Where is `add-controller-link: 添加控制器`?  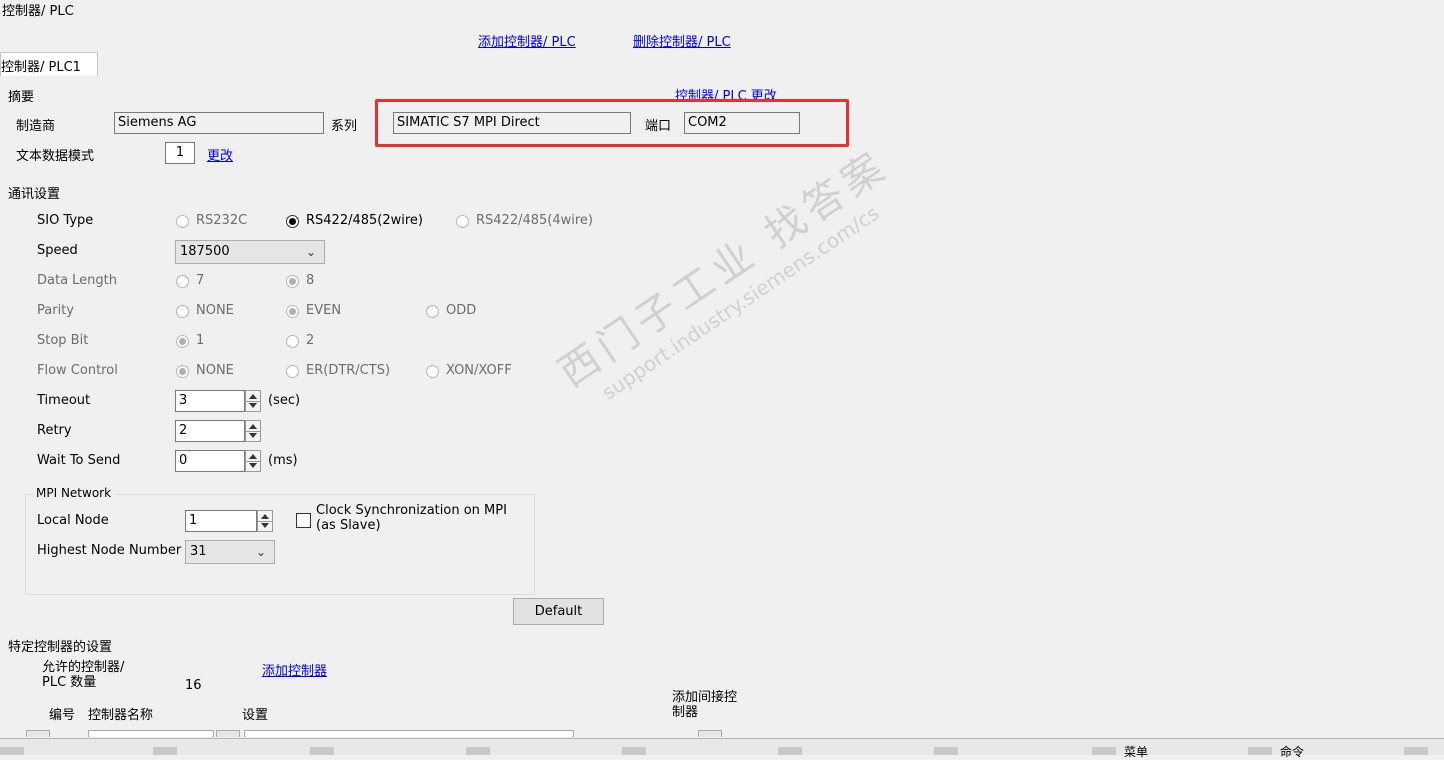
add-controller-link: 添加控制器 is located at coordinates (294, 669).